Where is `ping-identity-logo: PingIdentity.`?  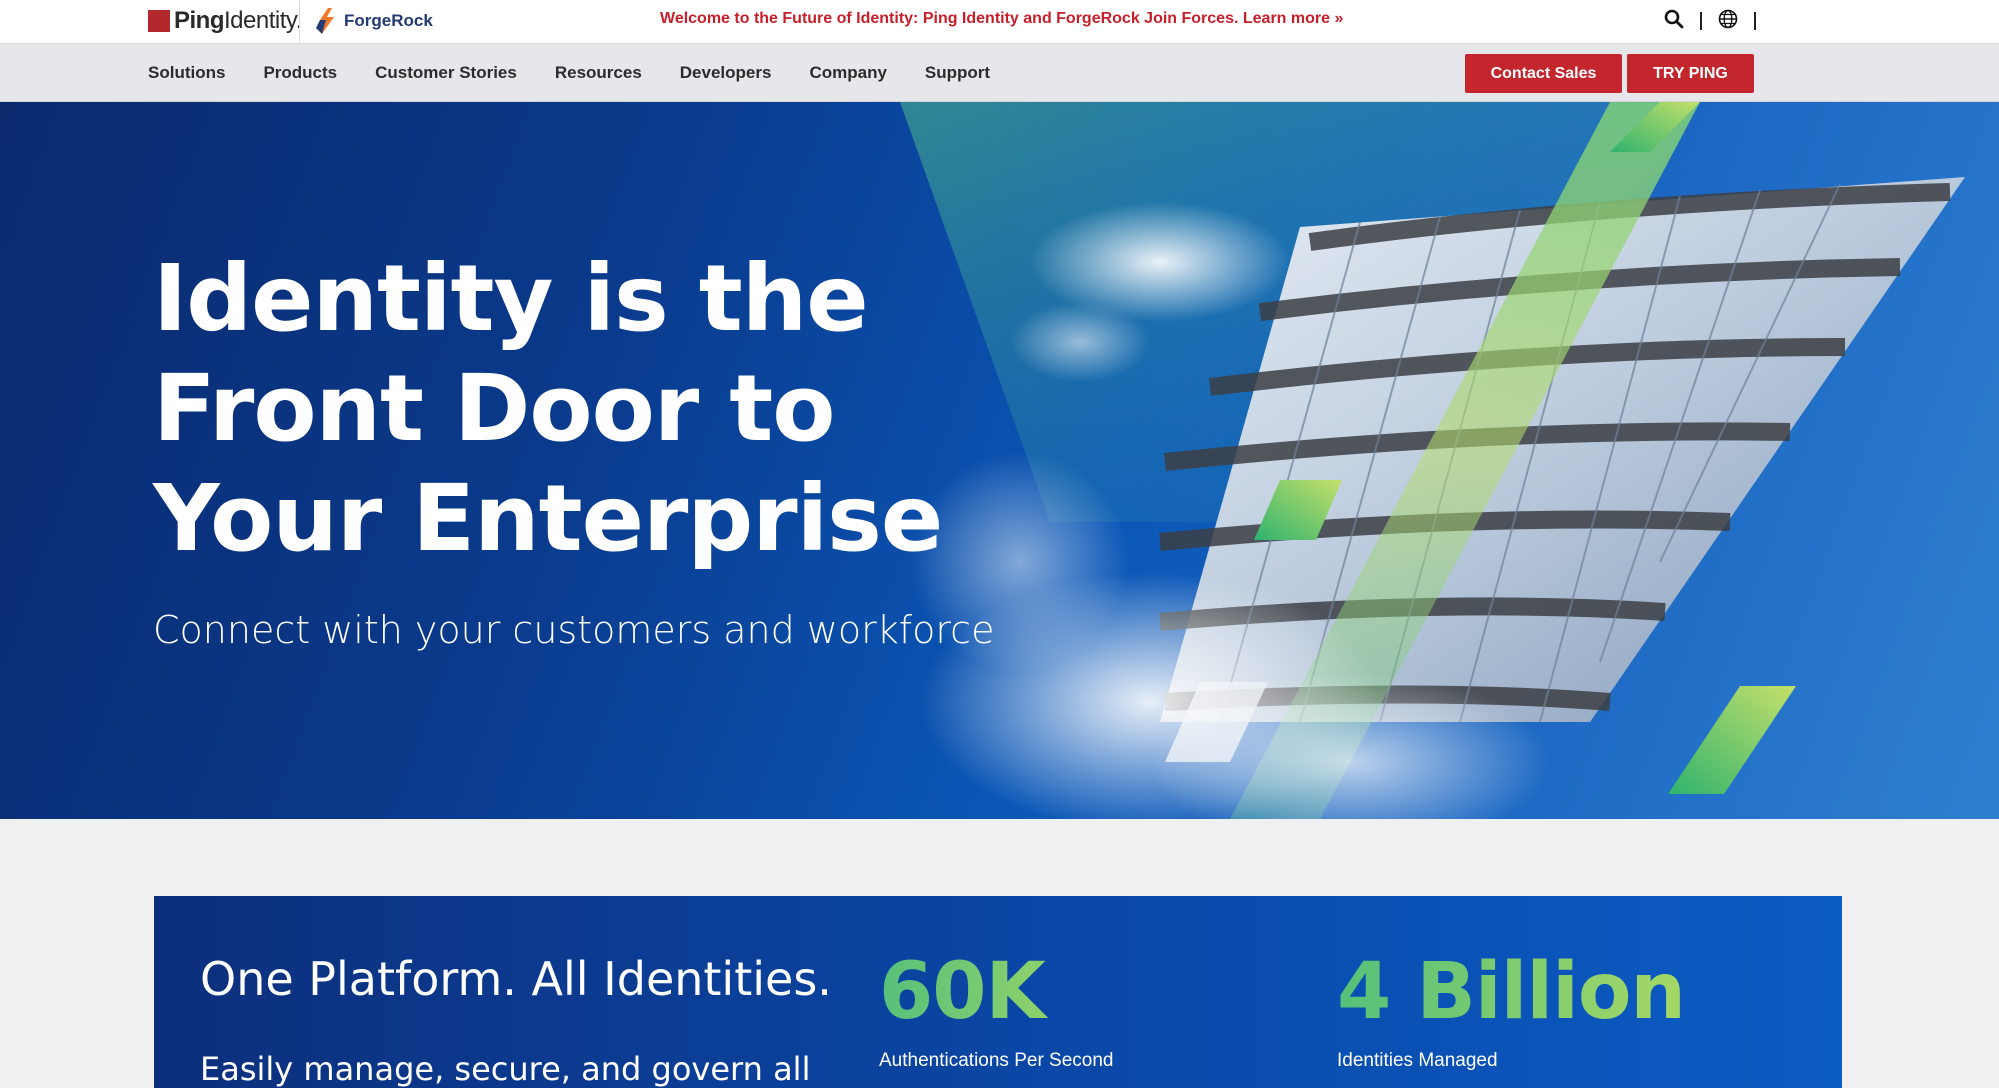
ping-identity-logo: PingIdentity. is located at coordinates (225, 21).